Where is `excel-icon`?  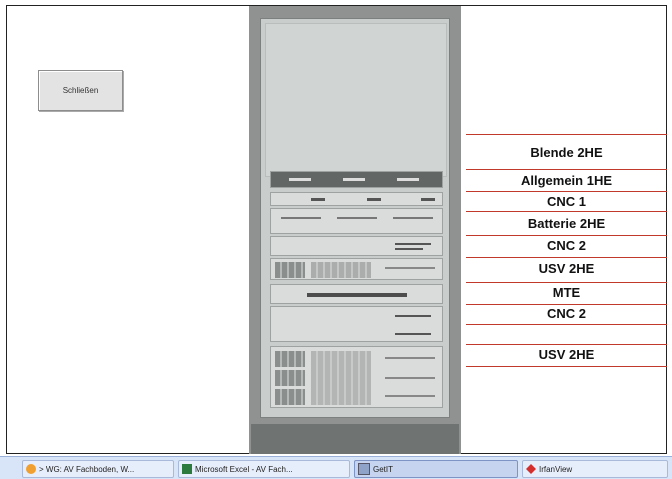 excel-icon is located at coordinates (187, 469).